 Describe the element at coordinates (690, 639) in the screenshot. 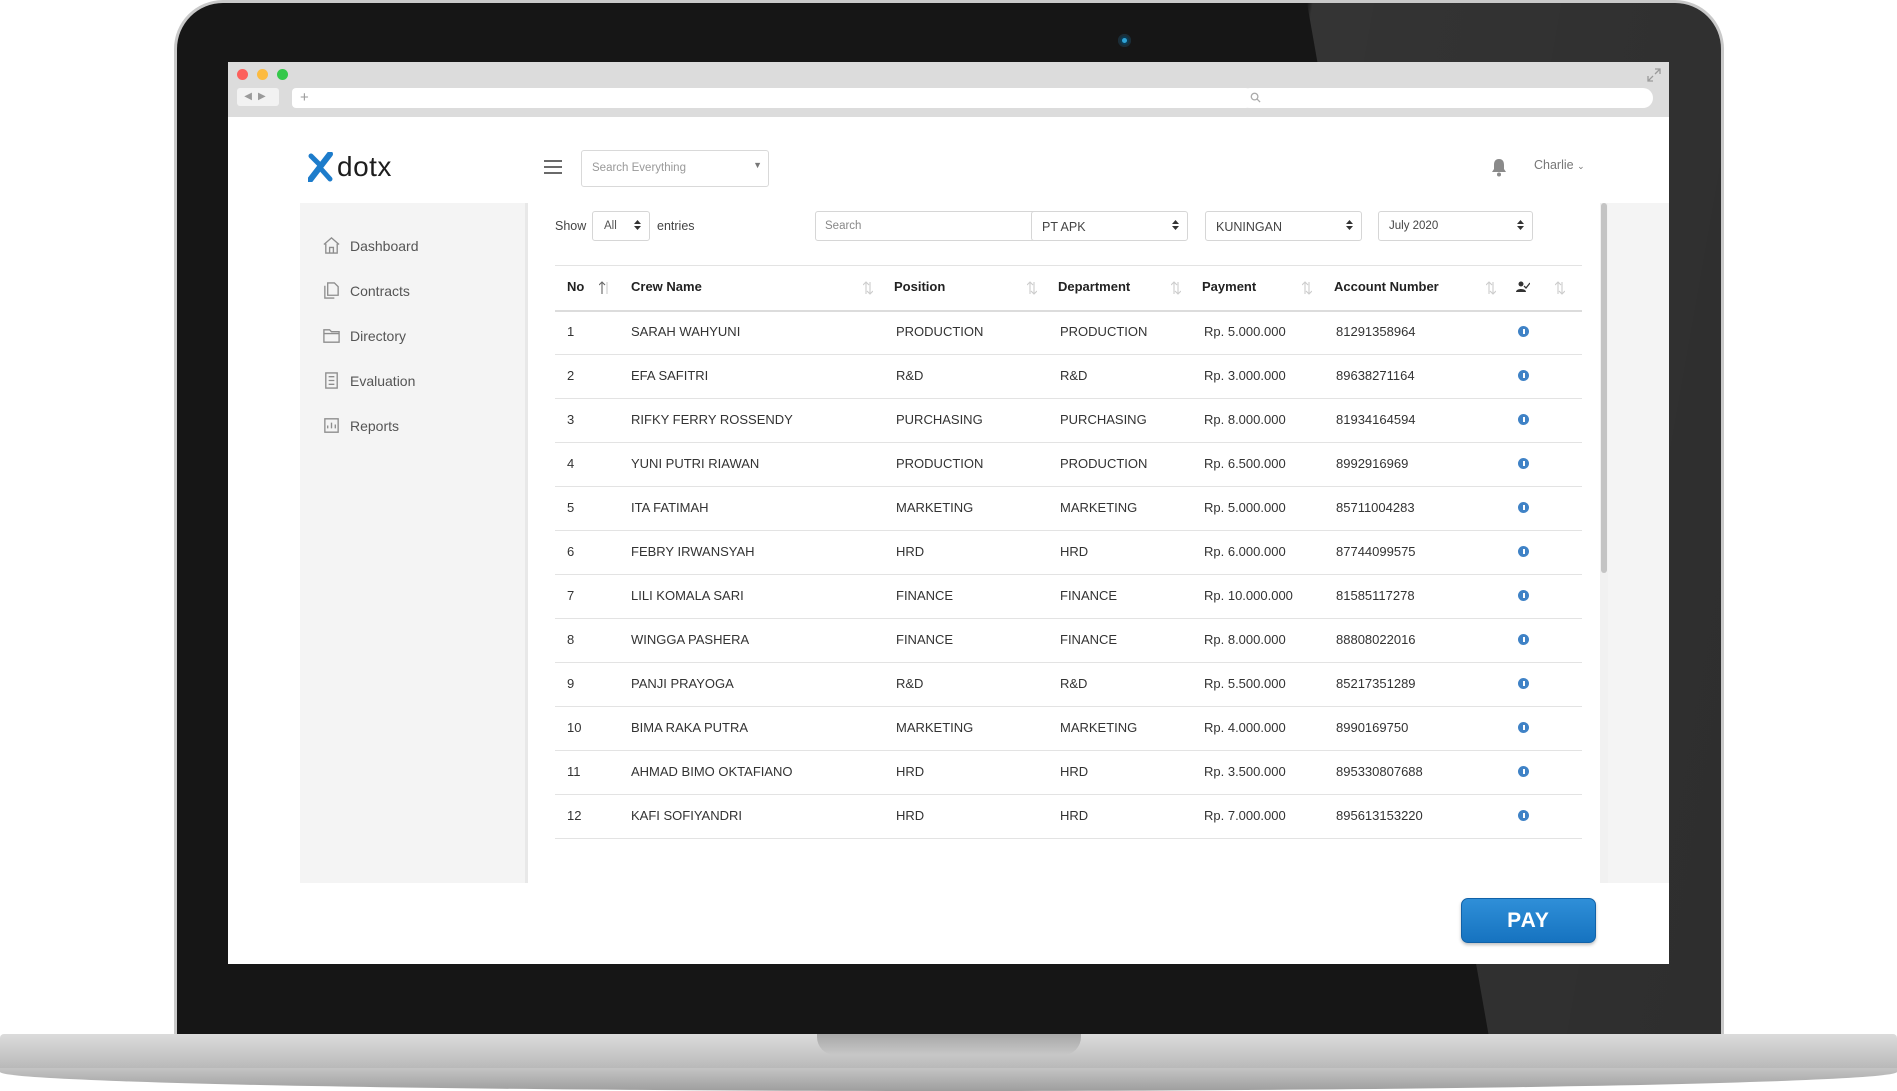

I see `cell-crew-name: WINGGA PASHERA` at that location.